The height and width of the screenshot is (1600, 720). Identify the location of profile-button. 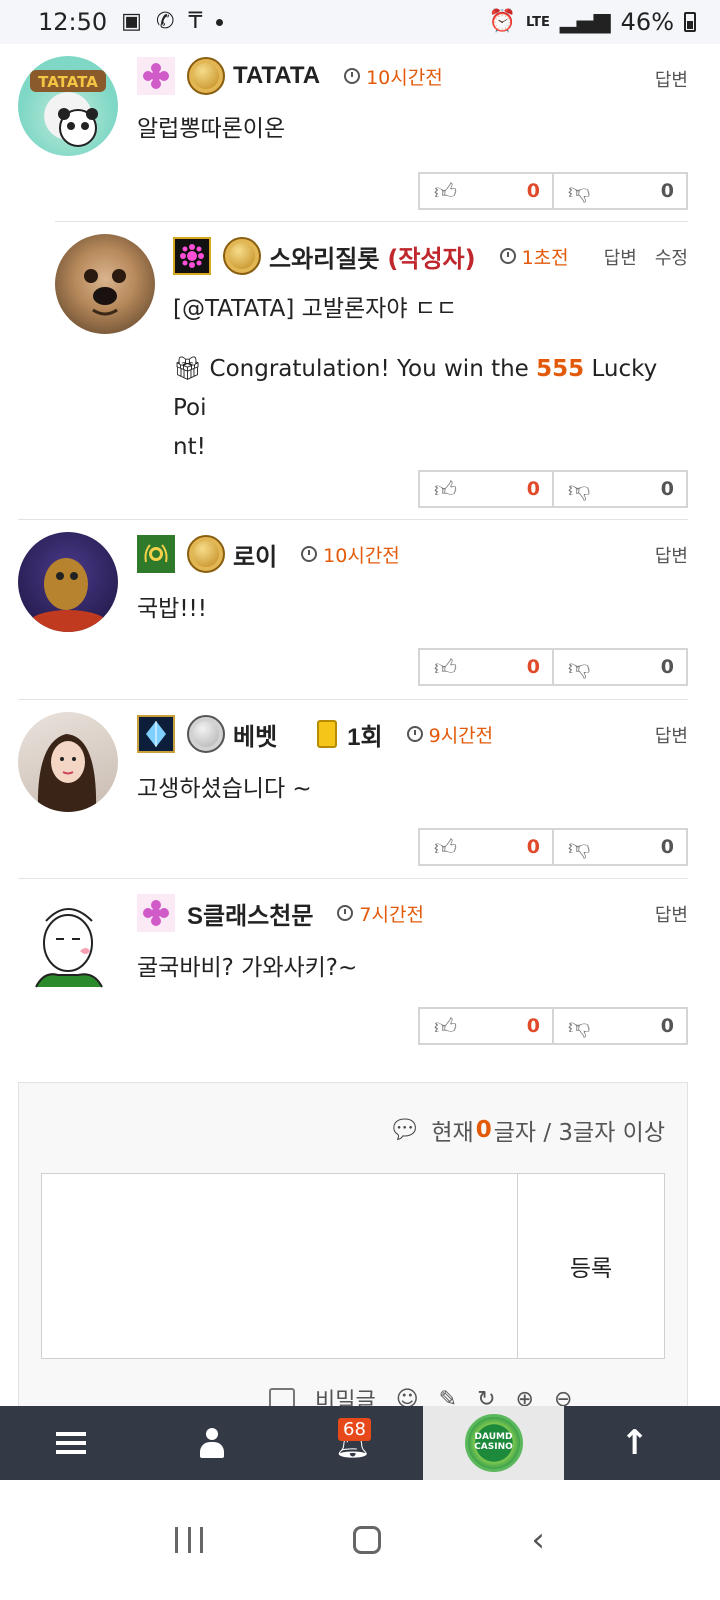
(211, 1443).